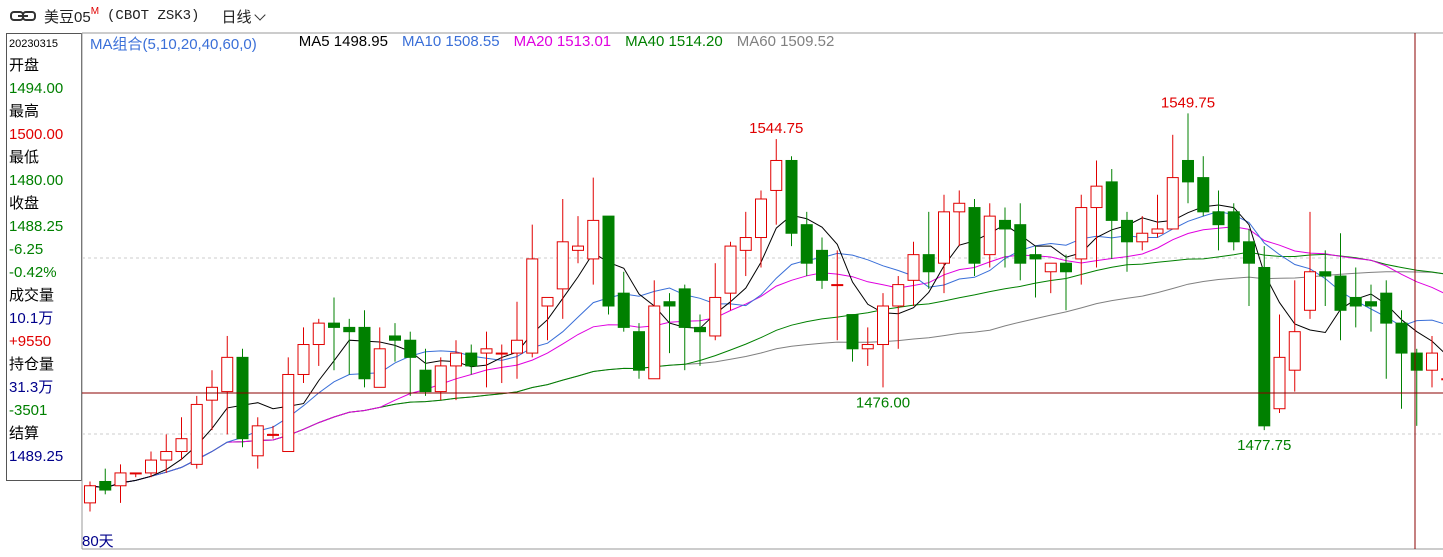 This screenshot has width=1443, height=557. Describe the element at coordinates (1188, 102) in the screenshot. I see `price-annotation: 1549.75` at that location.